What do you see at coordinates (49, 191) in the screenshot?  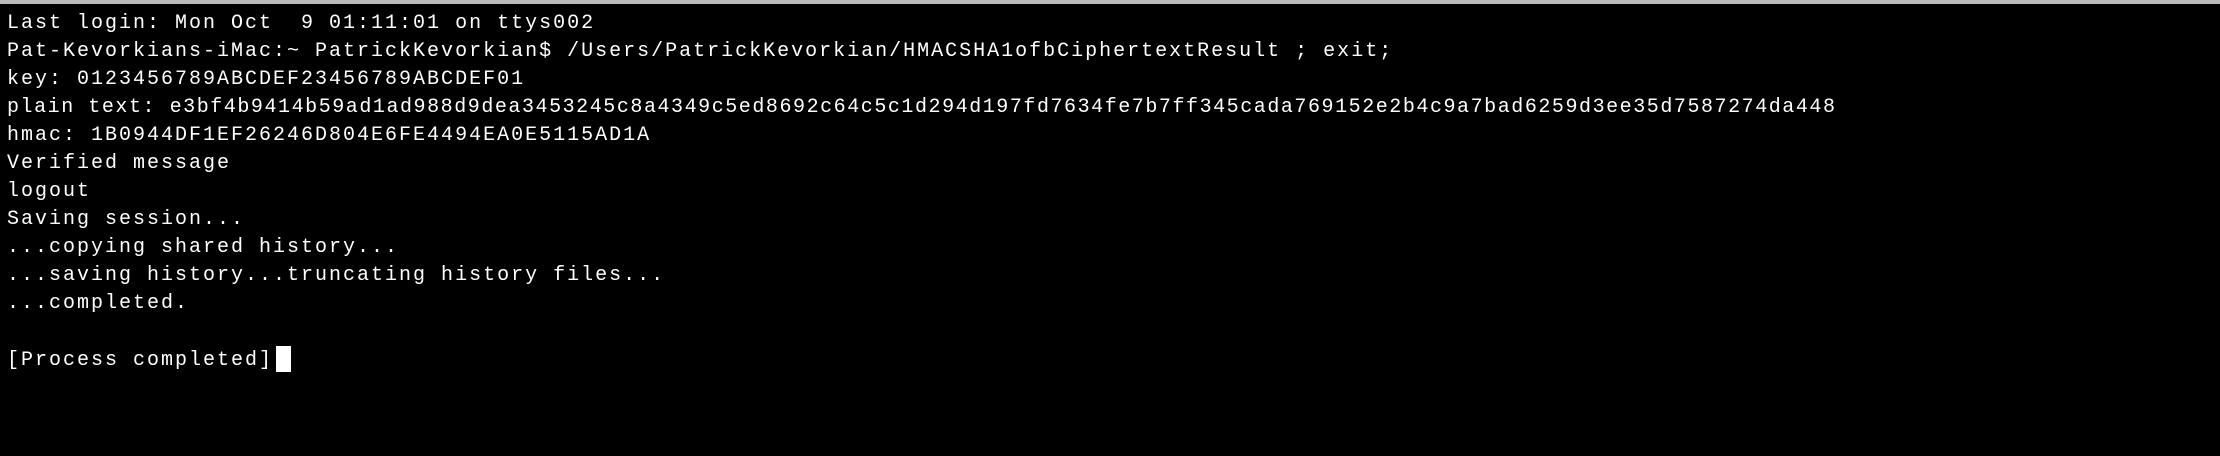 I see `terminal-line-logout: logout` at bounding box center [49, 191].